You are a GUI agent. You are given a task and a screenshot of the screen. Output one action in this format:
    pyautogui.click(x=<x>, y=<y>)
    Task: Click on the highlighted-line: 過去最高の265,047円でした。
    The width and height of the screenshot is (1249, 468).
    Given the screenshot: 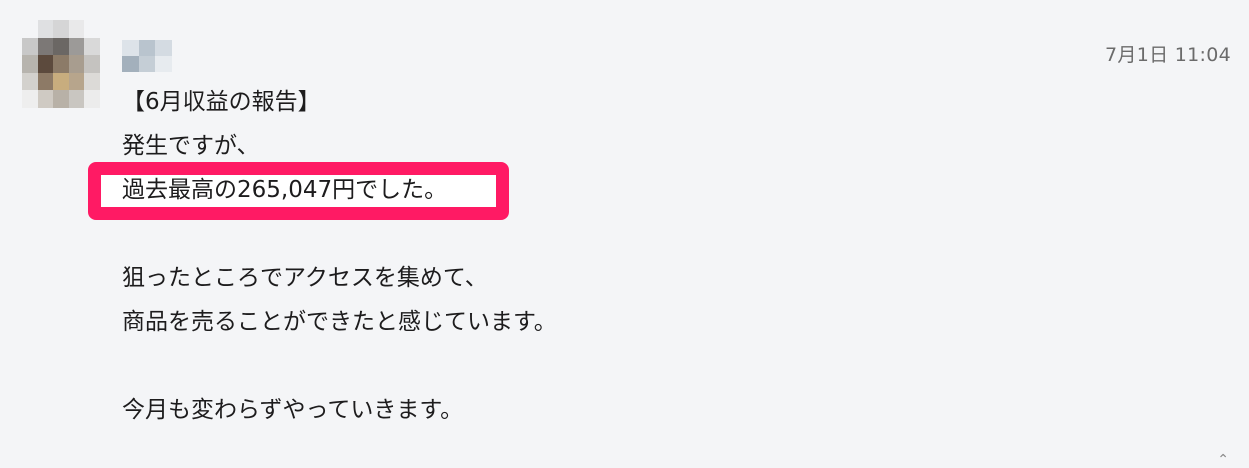 What is the action you would take?
    pyautogui.click(x=322, y=191)
    